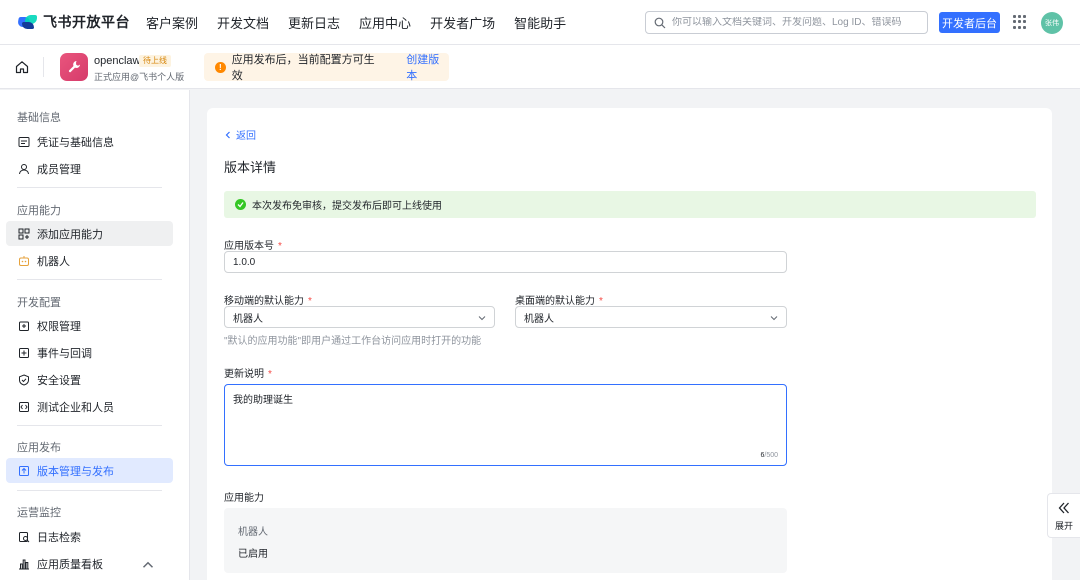 This screenshot has width=1080, height=580. I want to click on sidebar-item-add-capability: 添加应用能力, so click(89, 233).